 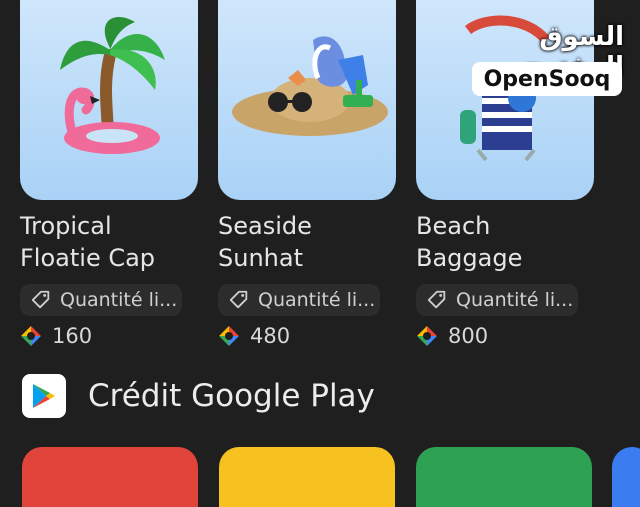 I want to click on gift-card-green, so click(x=504, y=477).